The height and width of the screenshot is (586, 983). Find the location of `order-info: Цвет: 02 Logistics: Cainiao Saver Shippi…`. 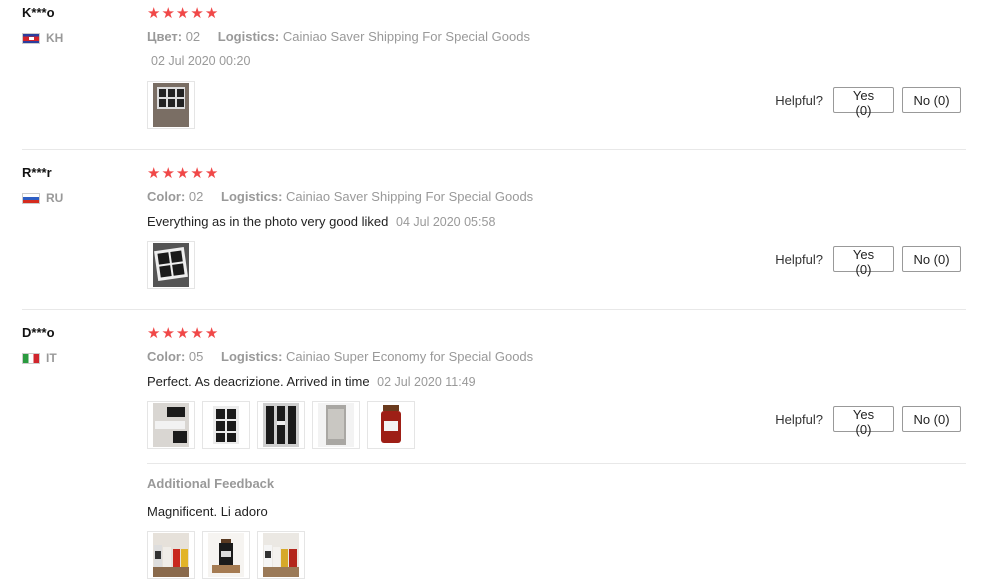

order-info: Цвет: 02 Logistics: Cainiao Saver Shippi… is located at coordinates (345, 36).